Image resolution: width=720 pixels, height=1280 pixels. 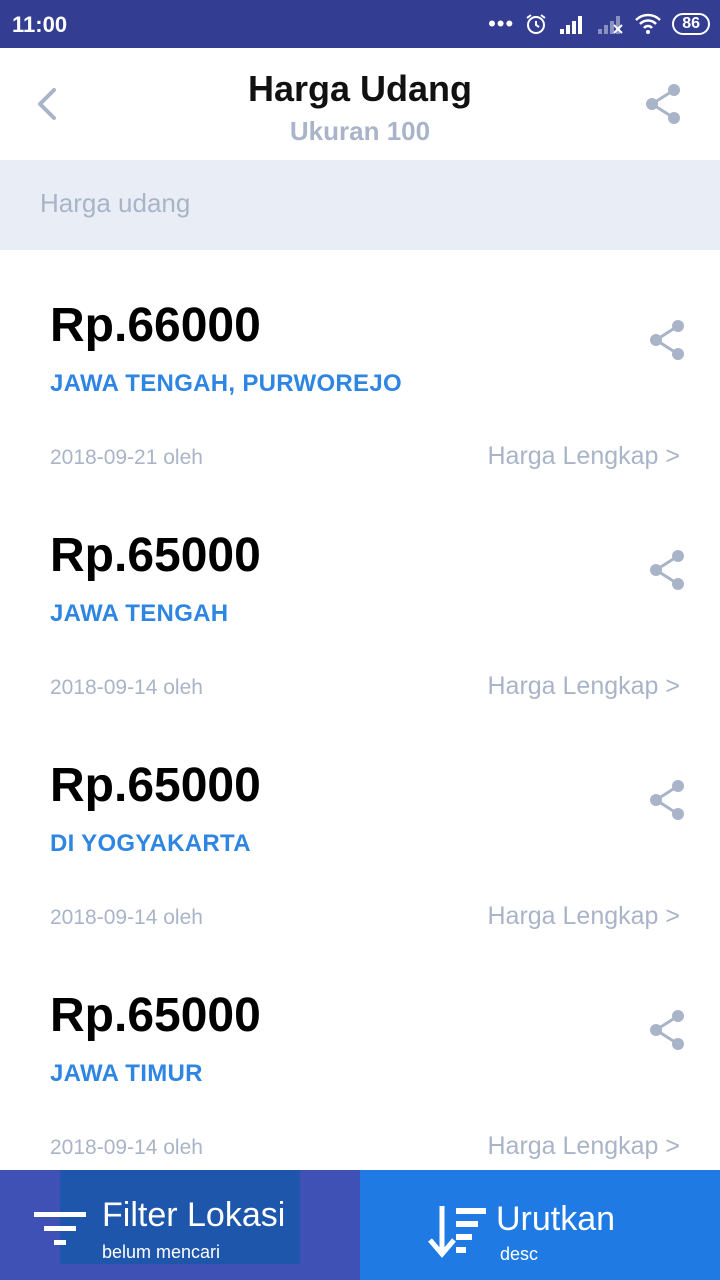 What do you see at coordinates (501, 23) in the screenshot?
I see `more-dots-icon: •••` at bounding box center [501, 23].